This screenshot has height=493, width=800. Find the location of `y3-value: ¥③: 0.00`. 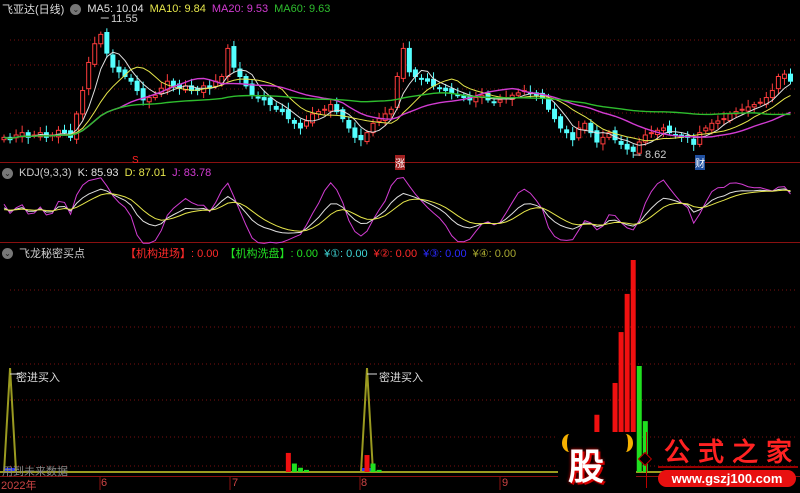

y3-value: ¥③: 0.00 is located at coordinates (445, 253).